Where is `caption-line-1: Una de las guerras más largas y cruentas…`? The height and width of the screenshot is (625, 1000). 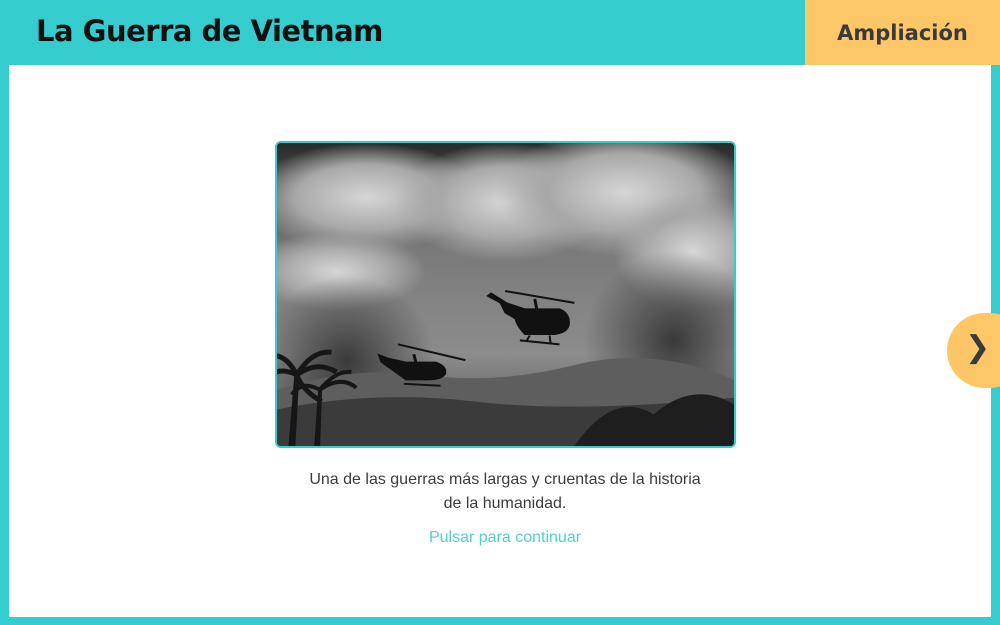 caption-line-1: Una de las guerras más largas y cruentas… is located at coordinates (505, 479).